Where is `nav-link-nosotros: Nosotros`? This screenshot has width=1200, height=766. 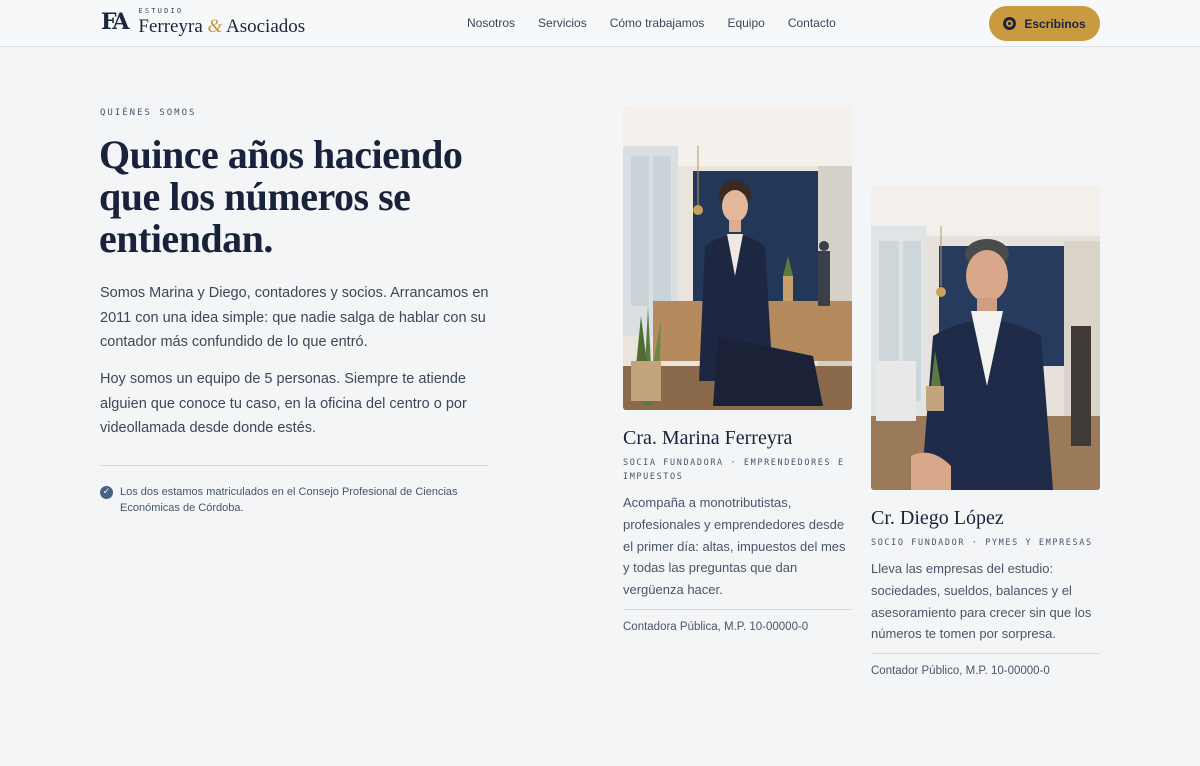
nav-link-nosotros: Nosotros is located at coordinates (491, 23).